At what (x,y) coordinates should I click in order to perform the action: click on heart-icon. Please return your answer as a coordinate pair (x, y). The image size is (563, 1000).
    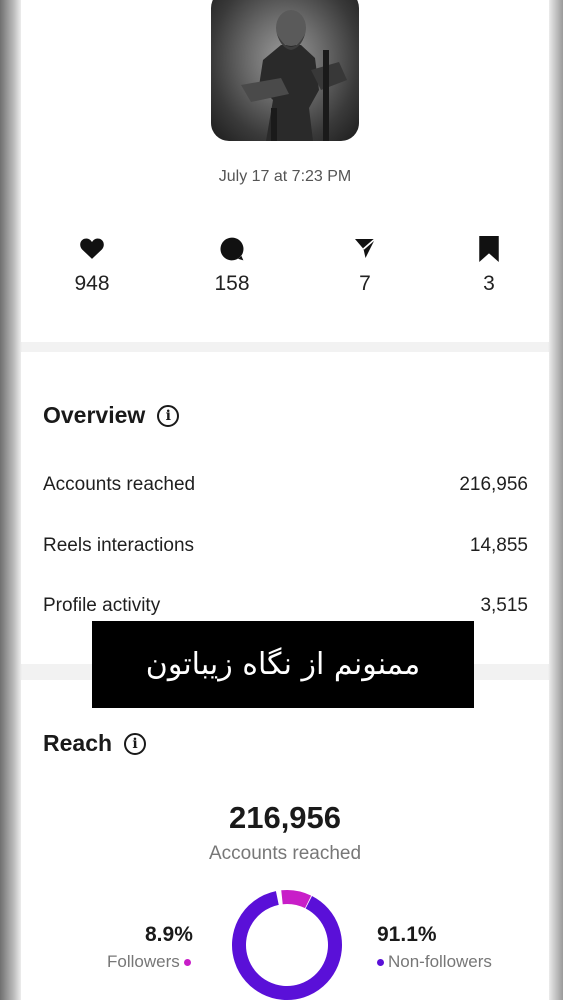
    Looking at the image, I should click on (92, 248).